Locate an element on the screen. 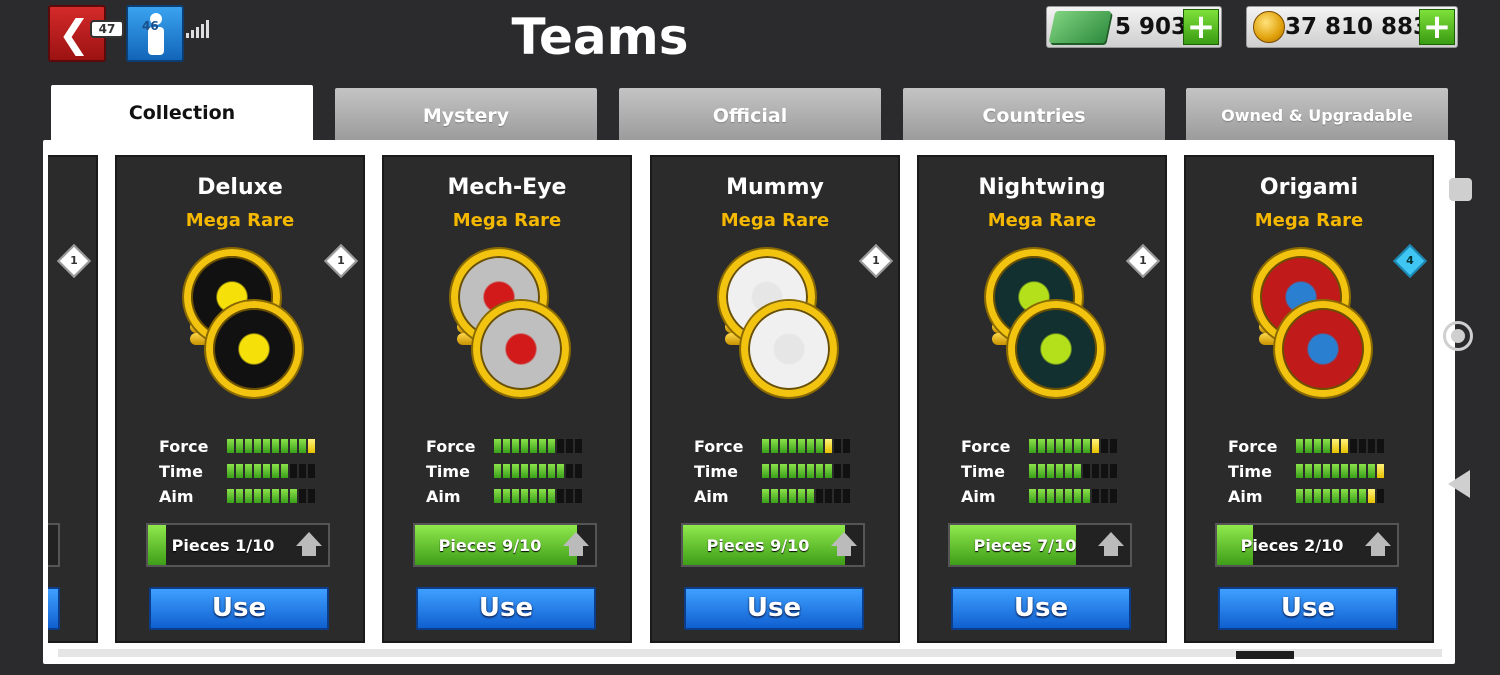 Image resolution: width=1500 pixels, height=675 pixels. cash-display: 5 903 + is located at coordinates (1134, 27).